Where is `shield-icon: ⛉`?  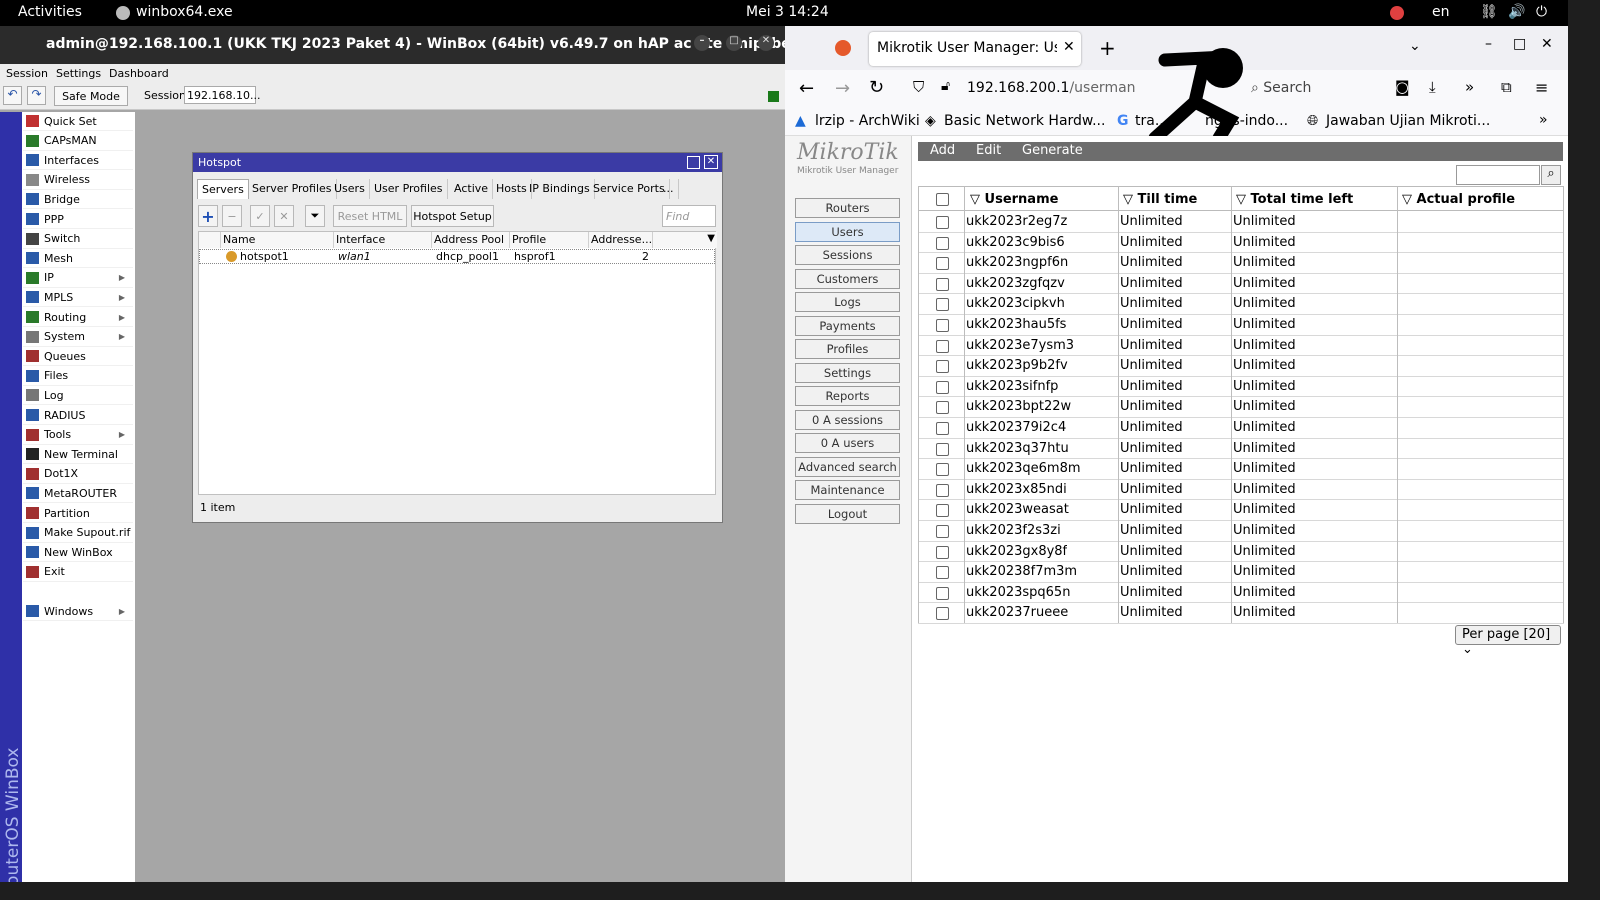 shield-icon: ⛉ is located at coordinates (918, 87).